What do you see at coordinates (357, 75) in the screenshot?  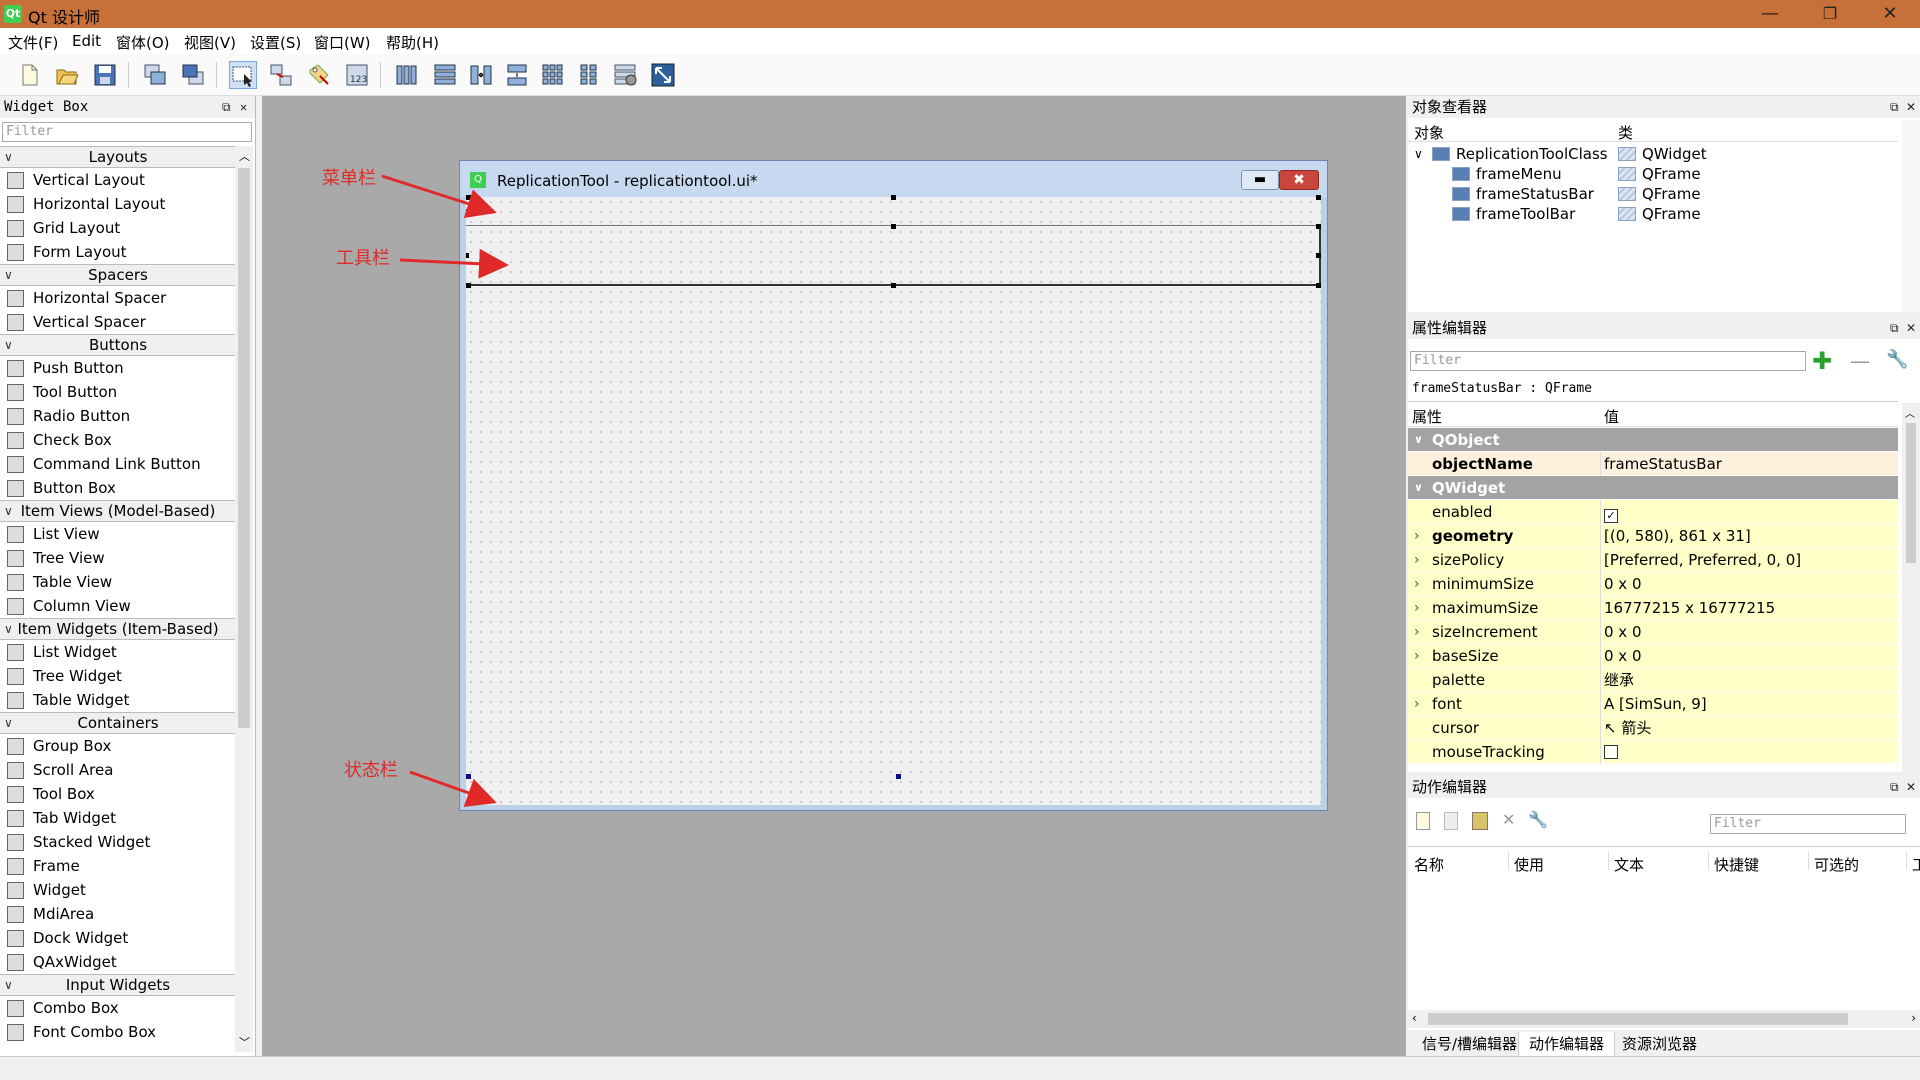 I see `edit-tab-order-icon: 123` at bounding box center [357, 75].